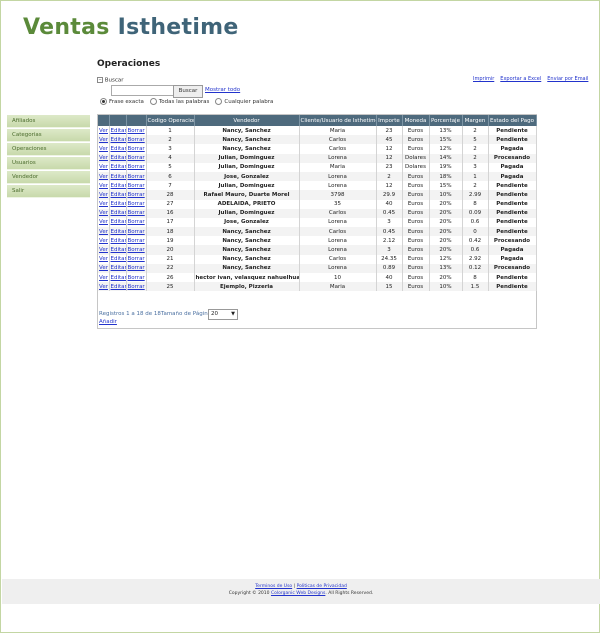 The width and height of the screenshot is (600, 633). I want to click on copyright-prefix: Copyright © 2010, so click(249, 593).